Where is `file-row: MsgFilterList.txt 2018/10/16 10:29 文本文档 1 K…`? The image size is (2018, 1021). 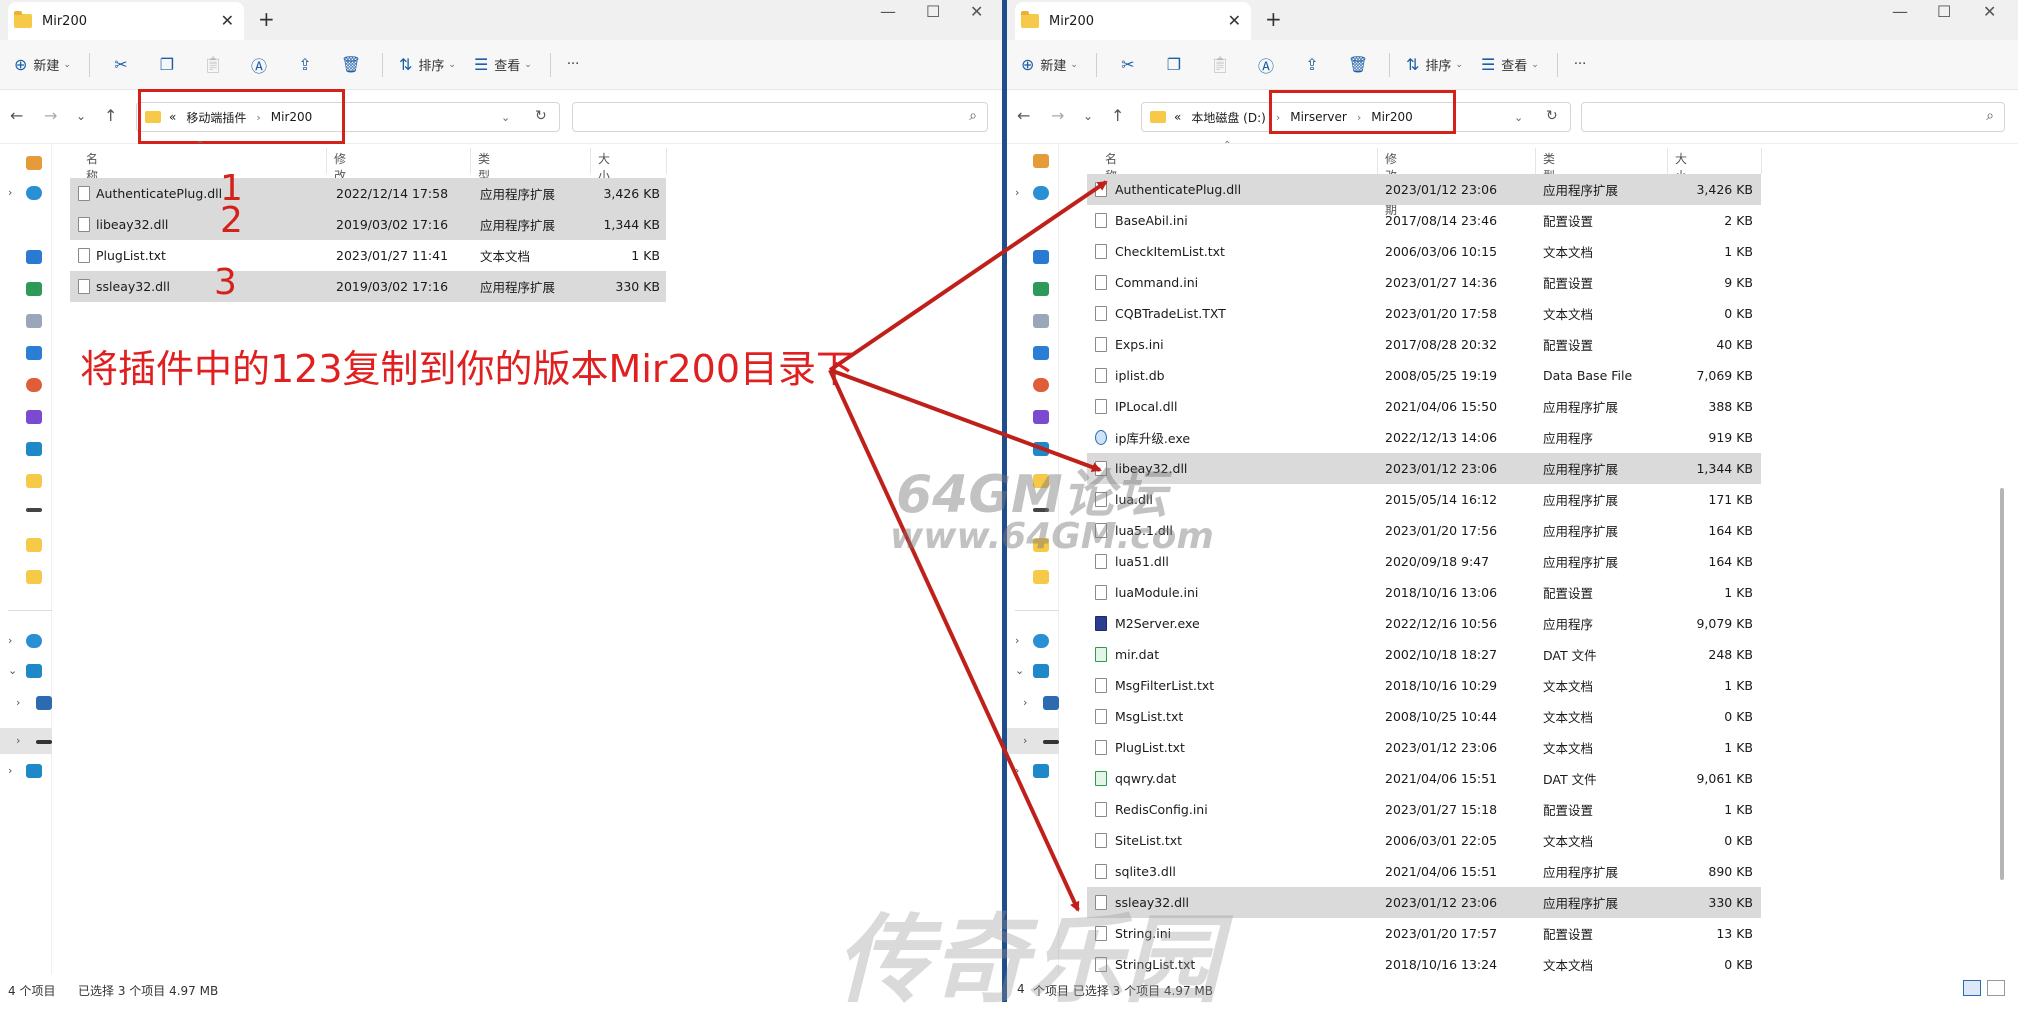 file-row: MsgFilterList.txt 2018/10/16 10:29 文本文档 1 K… is located at coordinates (1424, 685).